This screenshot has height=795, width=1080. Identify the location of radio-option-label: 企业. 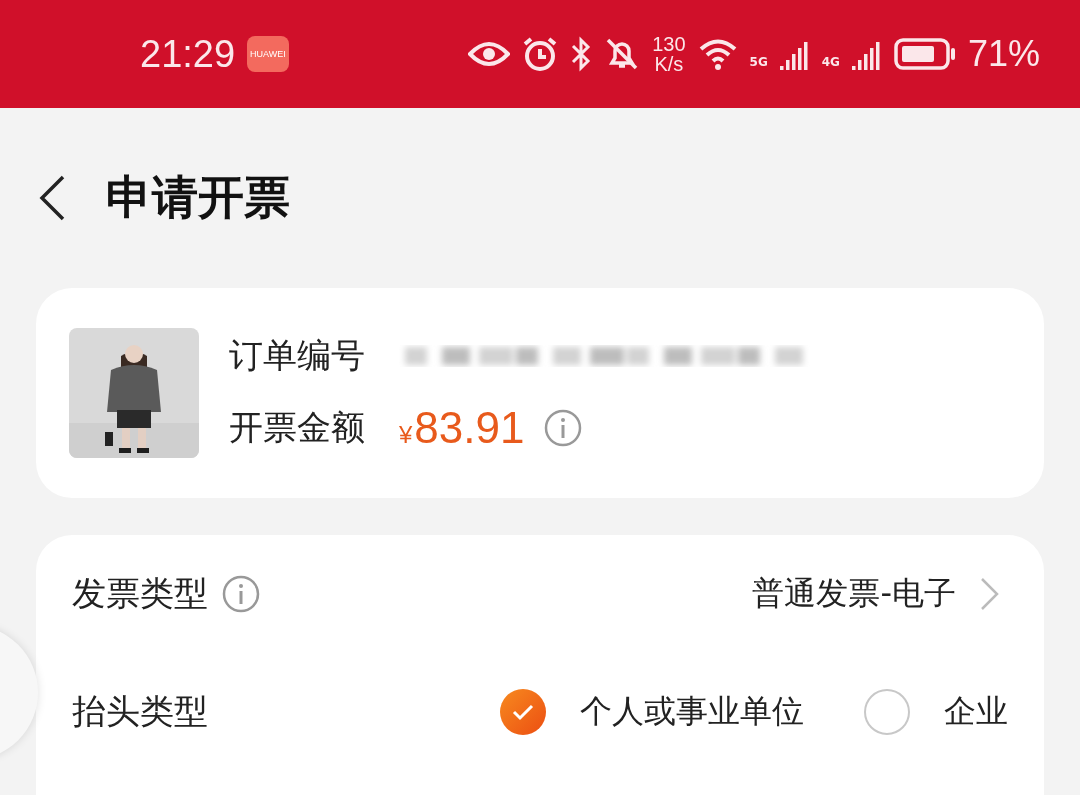
(976, 712).